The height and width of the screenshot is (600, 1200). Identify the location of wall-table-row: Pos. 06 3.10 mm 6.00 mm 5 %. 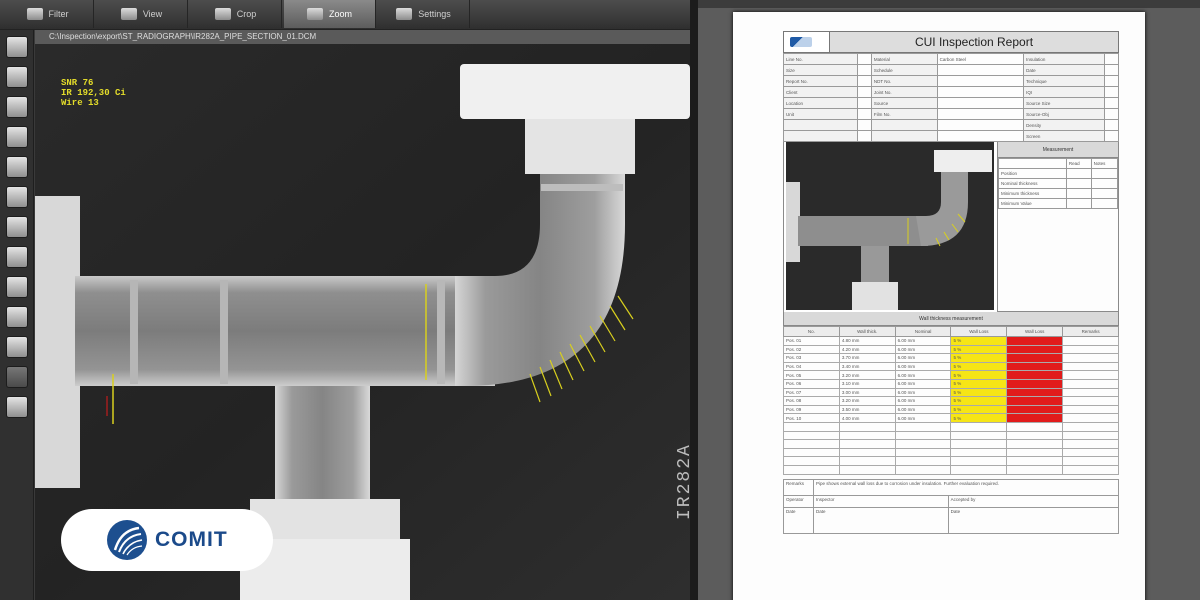
(951, 383).